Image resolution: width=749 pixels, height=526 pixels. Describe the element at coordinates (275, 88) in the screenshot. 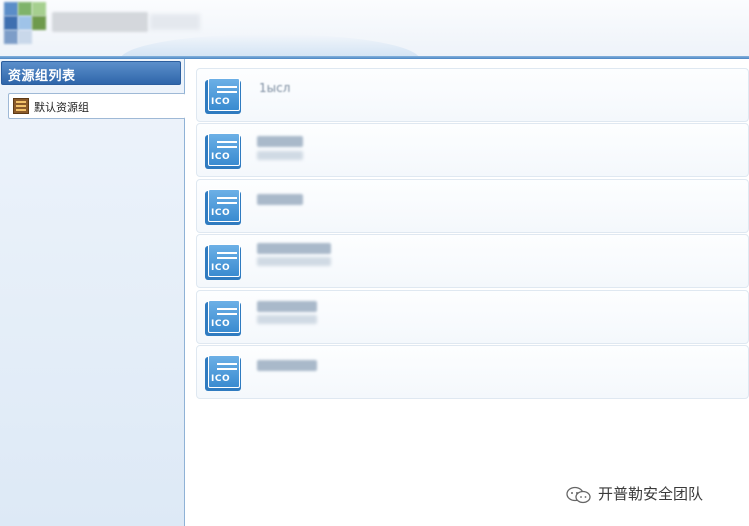

I see `list-item-name: 1ысл` at that location.